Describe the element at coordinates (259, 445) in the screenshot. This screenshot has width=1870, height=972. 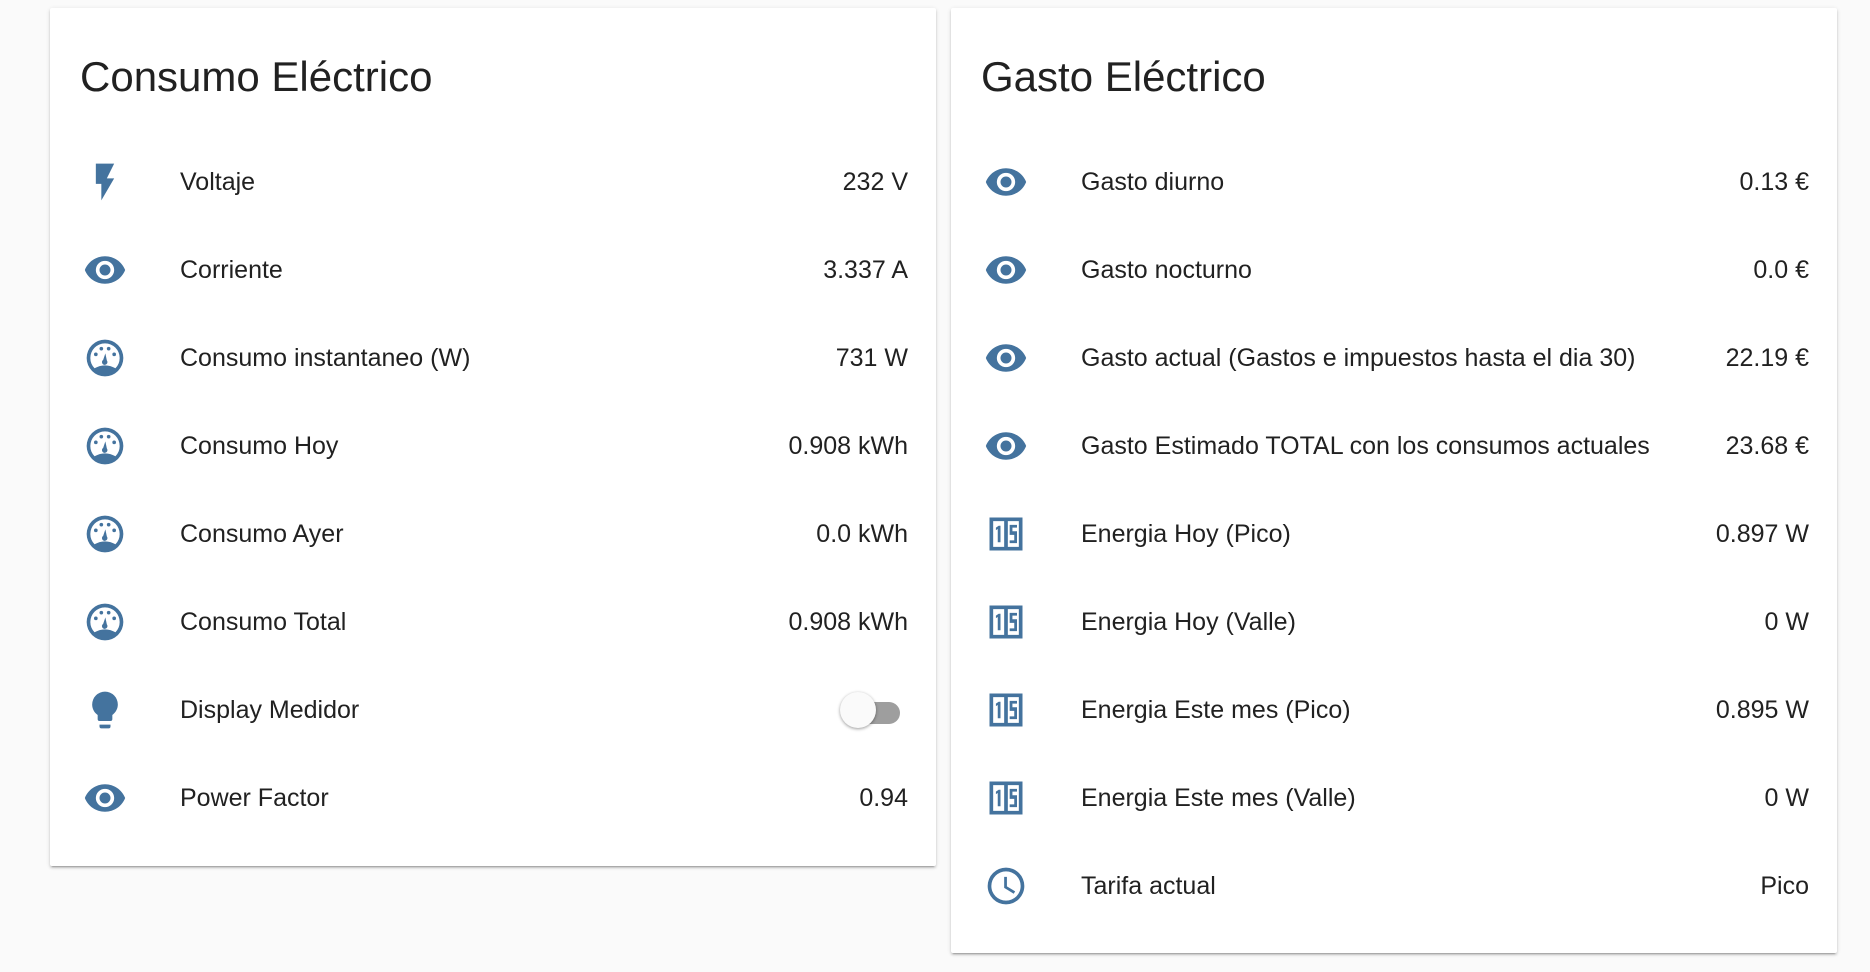
I see `row-label: Consumo Hoy` at that location.